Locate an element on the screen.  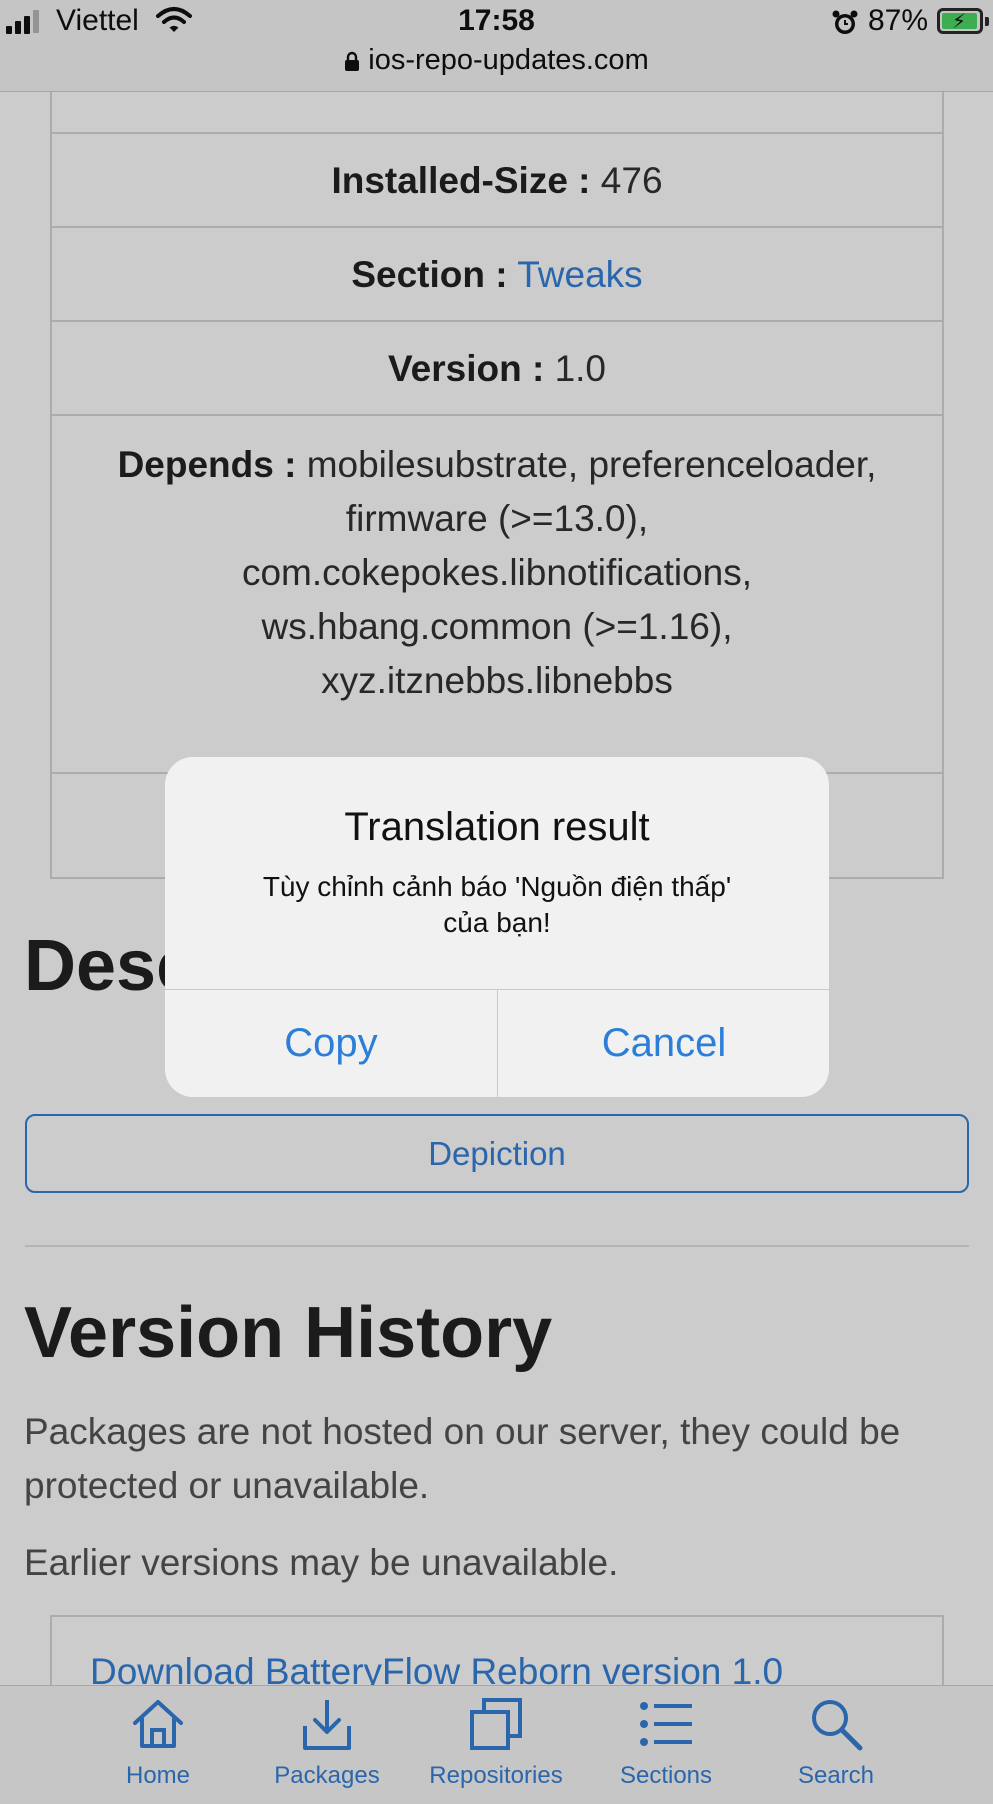
alert-message-line-1: Tùy chỉnh cảnh báo 'Nguồn điện thấp' is located at coordinates (497, 886).